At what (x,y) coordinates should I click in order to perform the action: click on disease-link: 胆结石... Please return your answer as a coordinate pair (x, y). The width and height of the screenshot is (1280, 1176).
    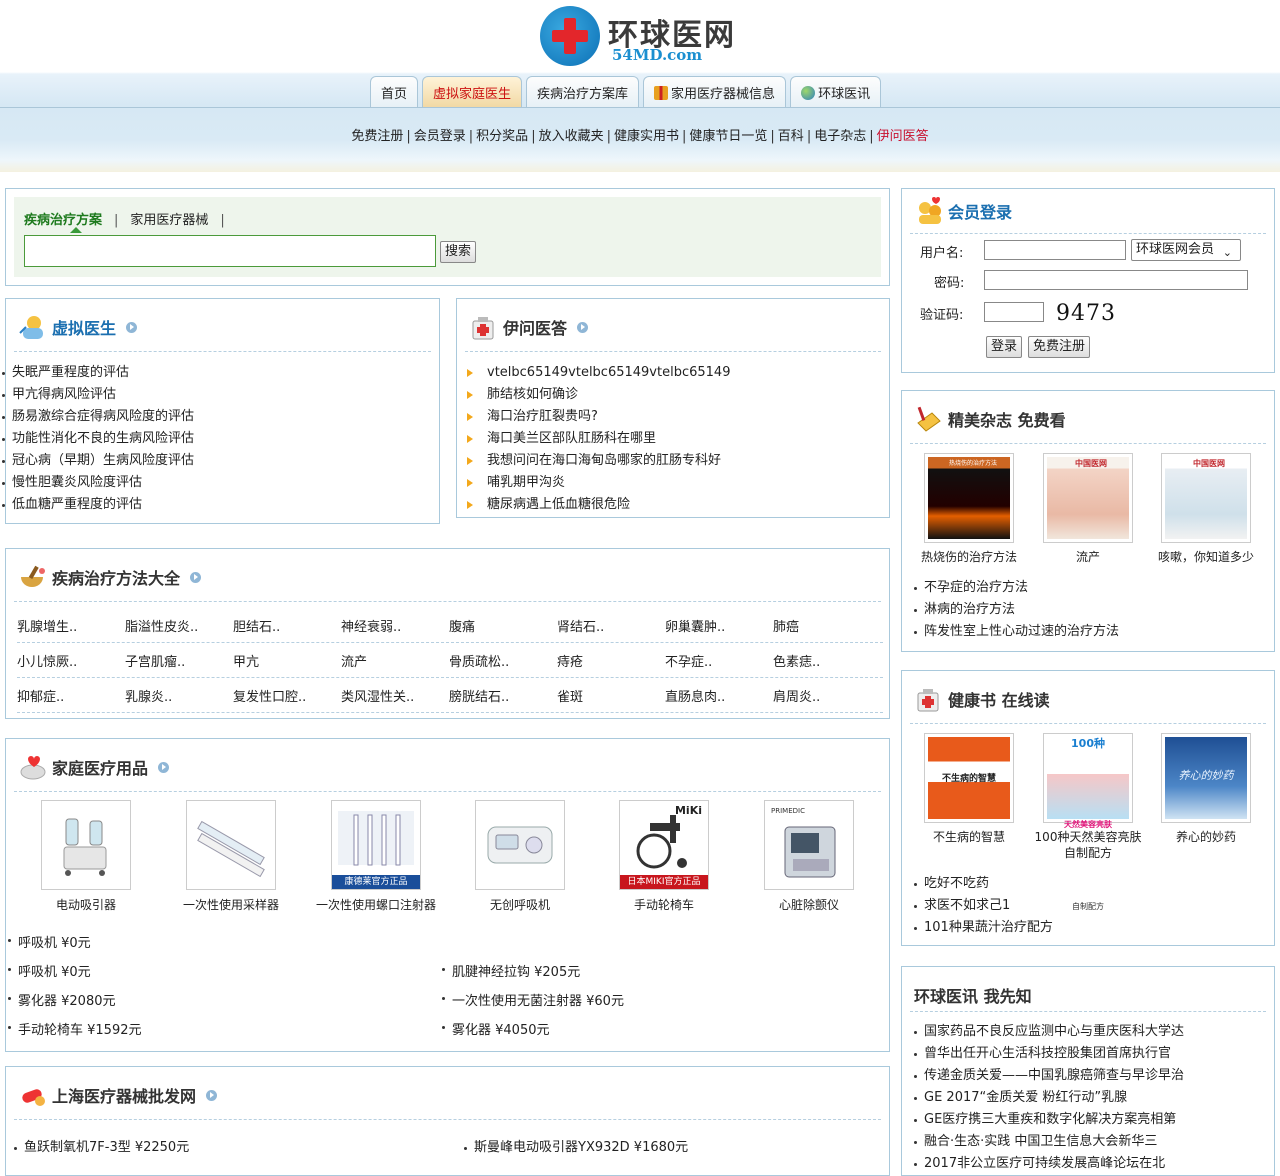
    Looking at the image, I should click on (287, 625).